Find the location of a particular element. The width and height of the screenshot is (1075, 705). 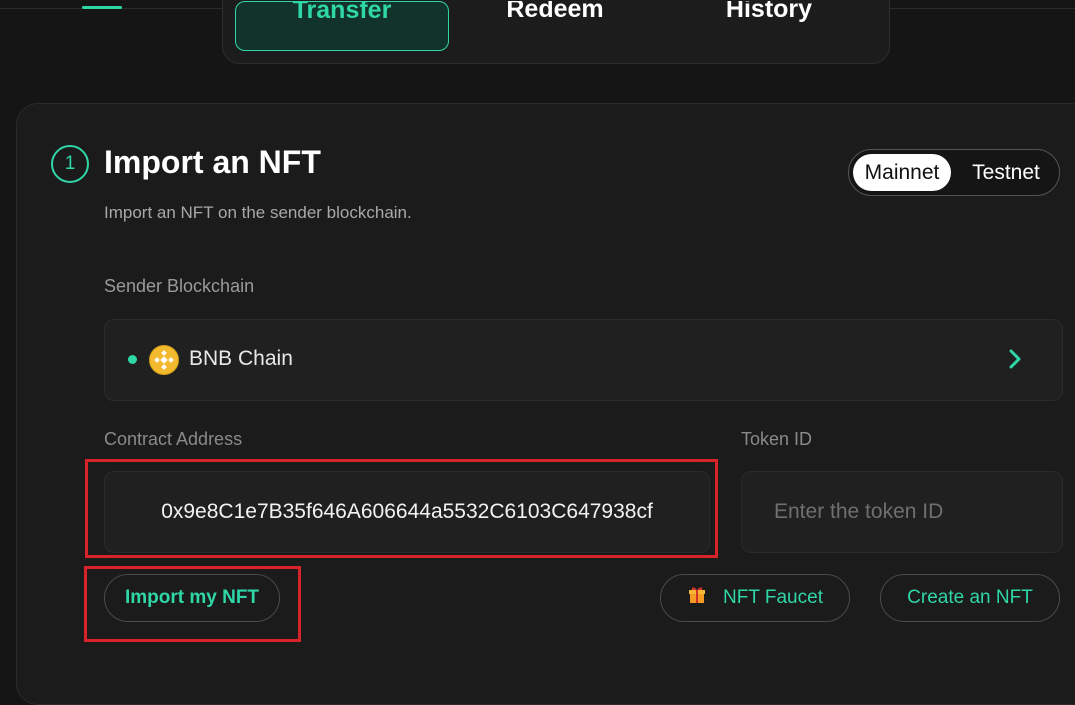

highlight-box-import is located at coordinates (192, 604).